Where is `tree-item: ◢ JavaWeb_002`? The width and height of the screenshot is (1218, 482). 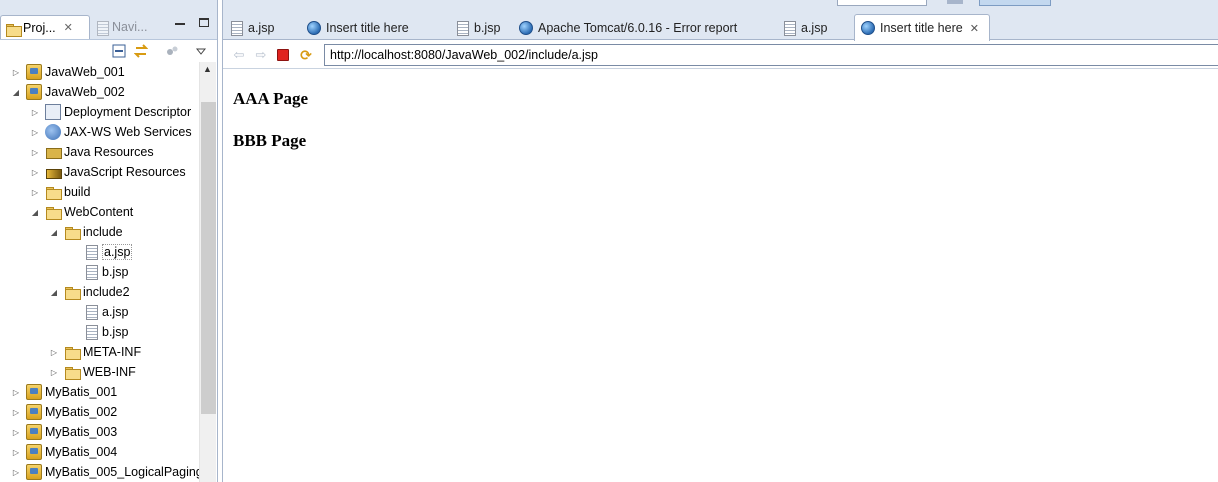
tree-item: ◢ JavaWeb_002 is located at coordinates (67, 92).